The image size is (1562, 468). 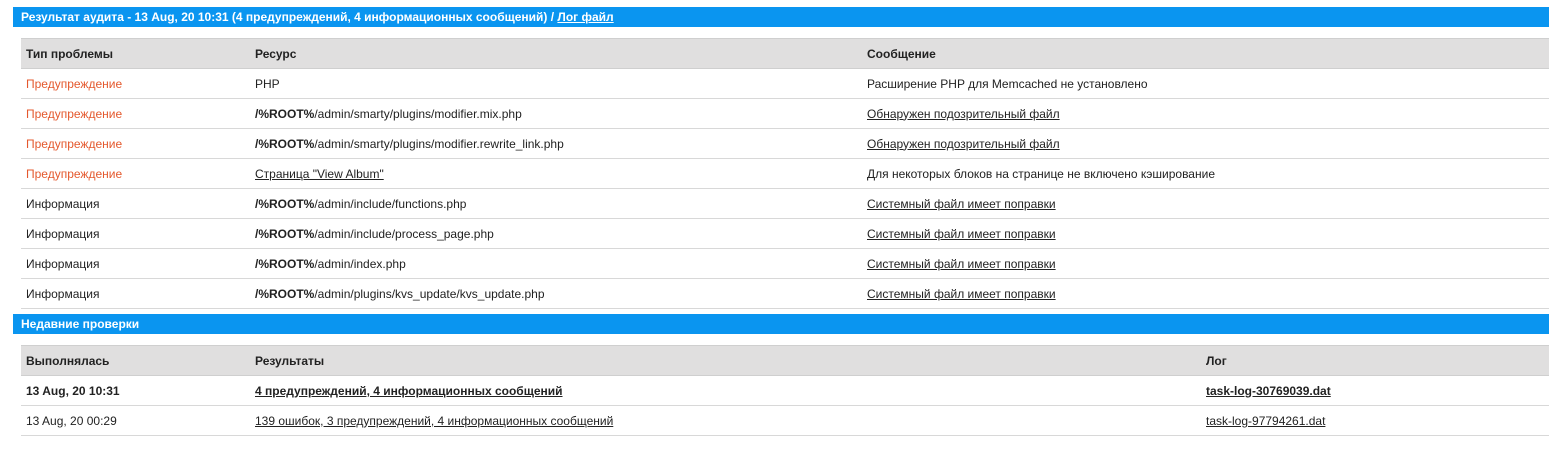 I want to click on resource-path: PHP, so click(x=267, y=83).